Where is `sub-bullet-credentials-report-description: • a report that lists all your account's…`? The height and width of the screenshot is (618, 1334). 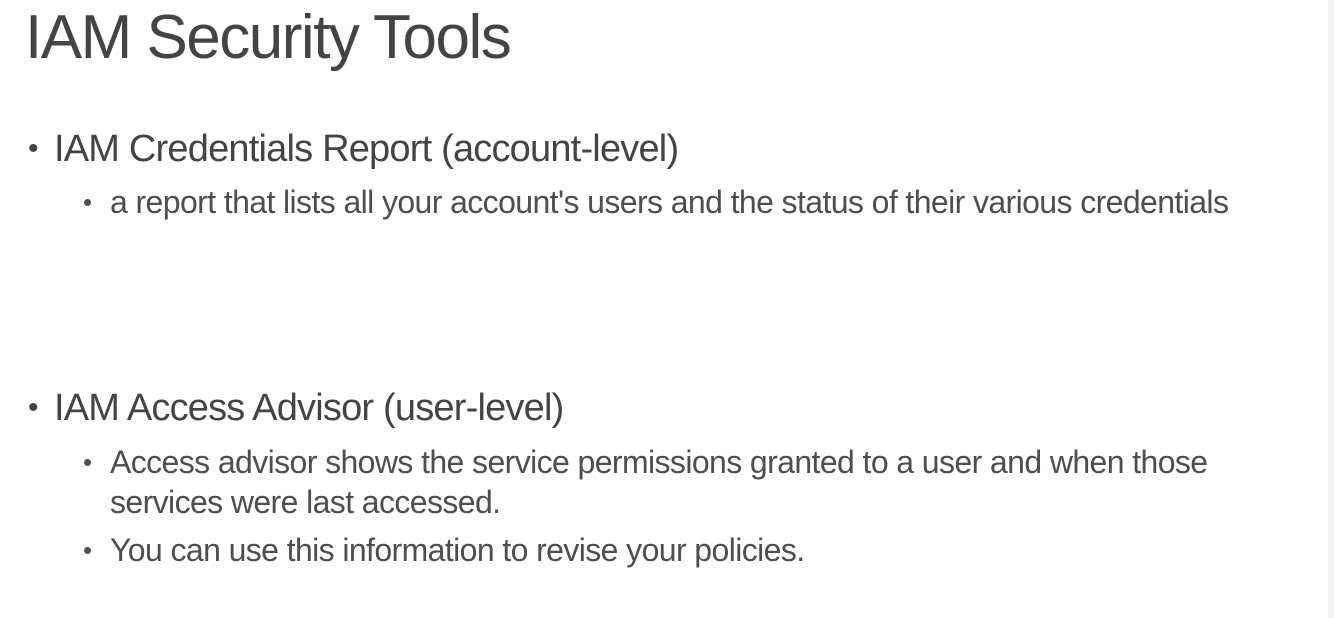
sub-bullet-credentials-report-description: • a report that lists all your account's… is located at coordinates (688, 202).